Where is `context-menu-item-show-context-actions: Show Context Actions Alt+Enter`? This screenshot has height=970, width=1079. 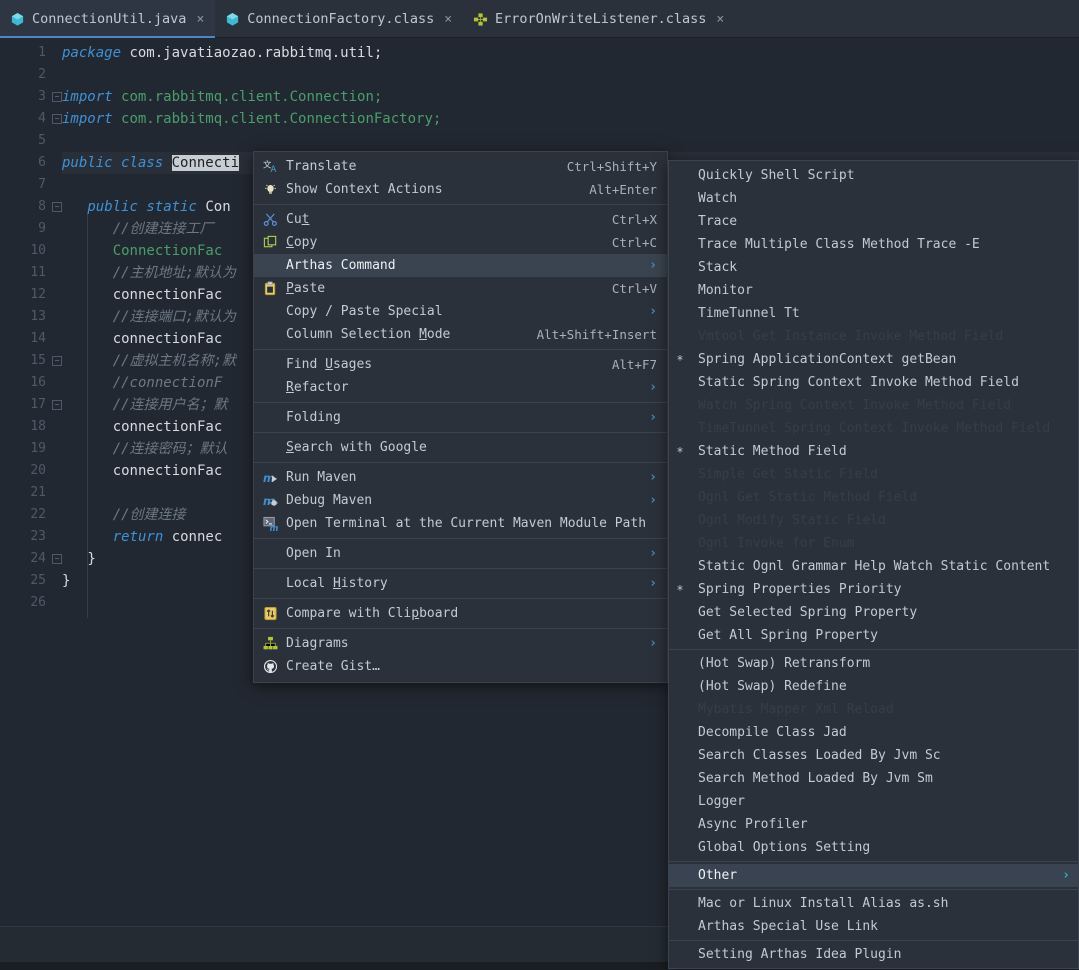 context-menu-item-show-context-actions: Show Context Actions Alt+Enter is located at coordinates (460, 189).